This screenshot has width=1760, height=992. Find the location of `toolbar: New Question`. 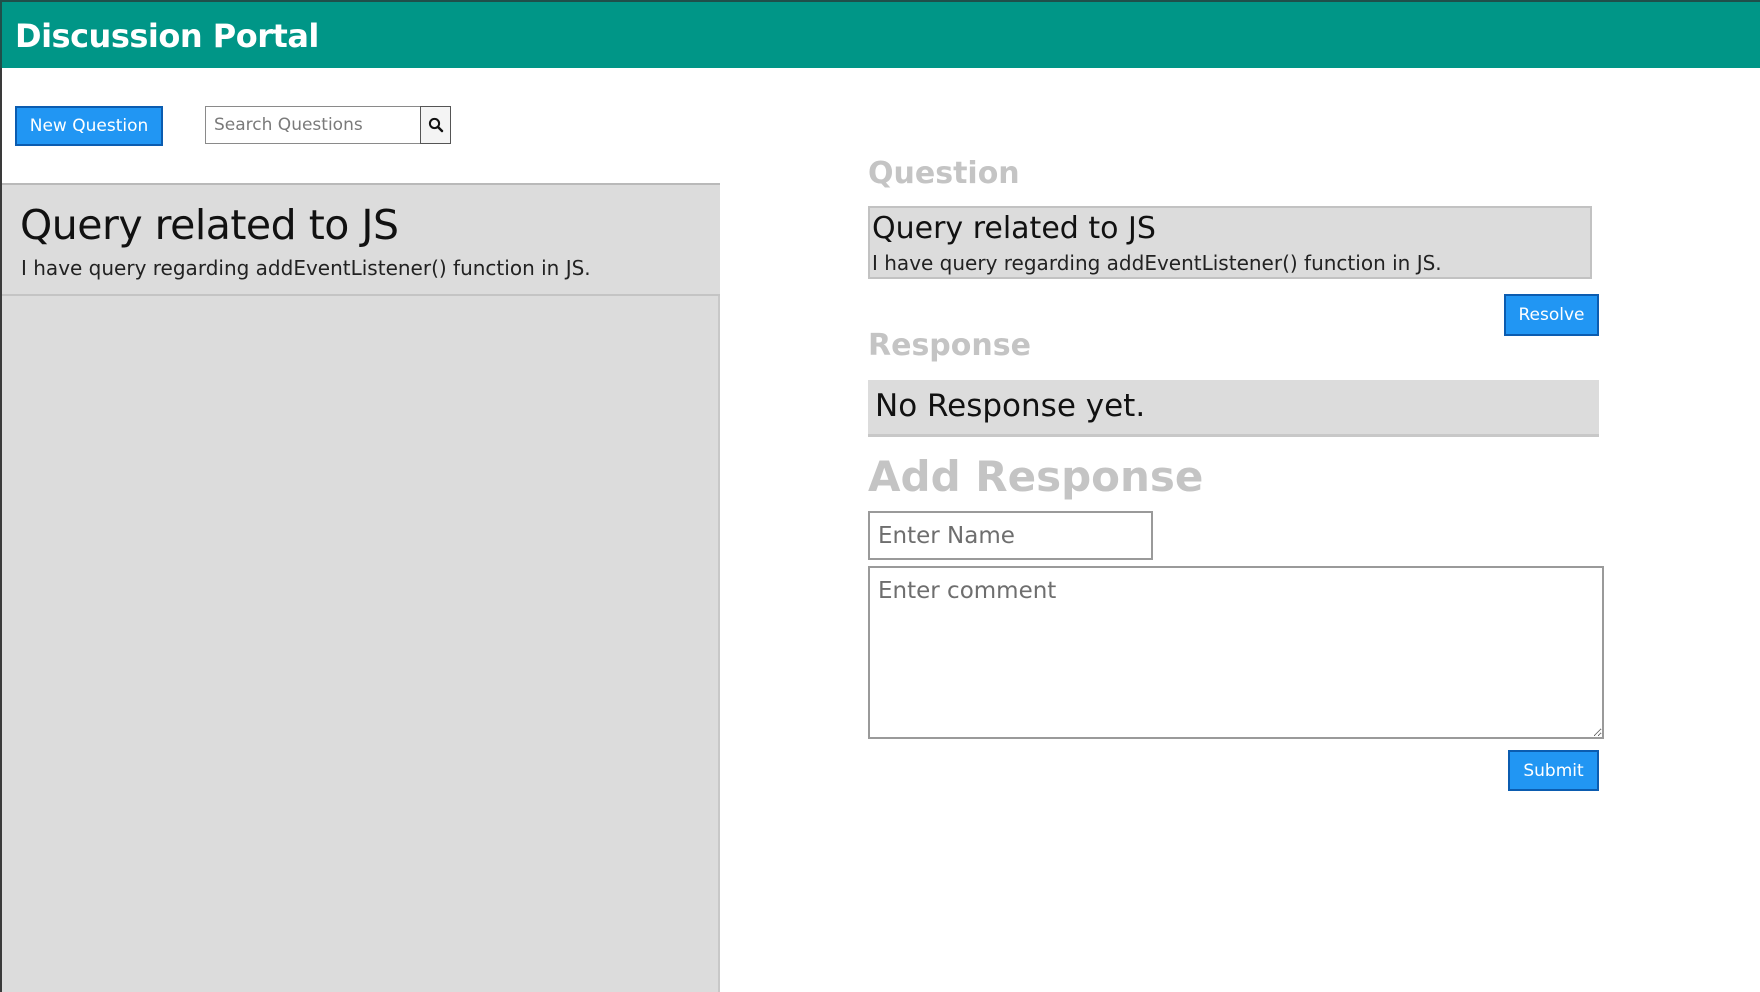

toolbar: New Question is located at coordinates (361, 126).